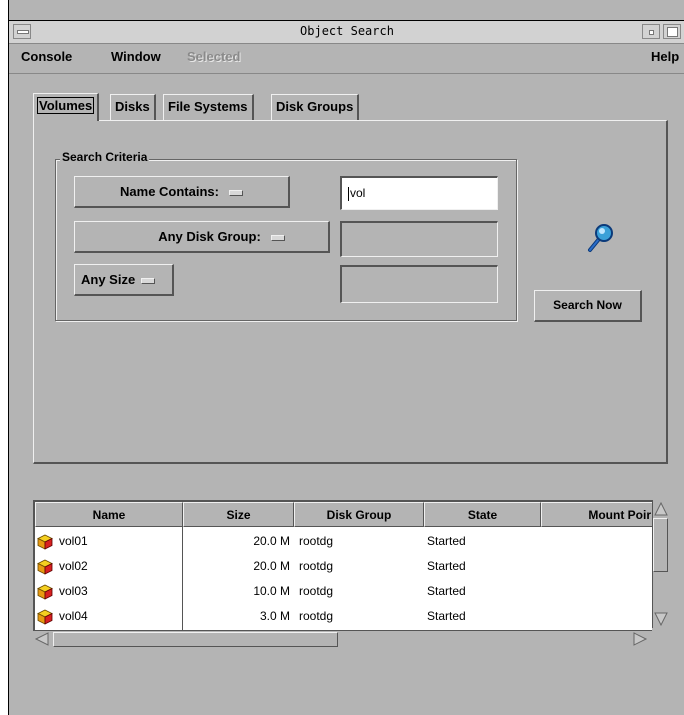 Image resolution: width=684 pixels, height=715 pixels. Describe the element at coordinates (419, 284) in the screenshot. I see `size-input` at that location.